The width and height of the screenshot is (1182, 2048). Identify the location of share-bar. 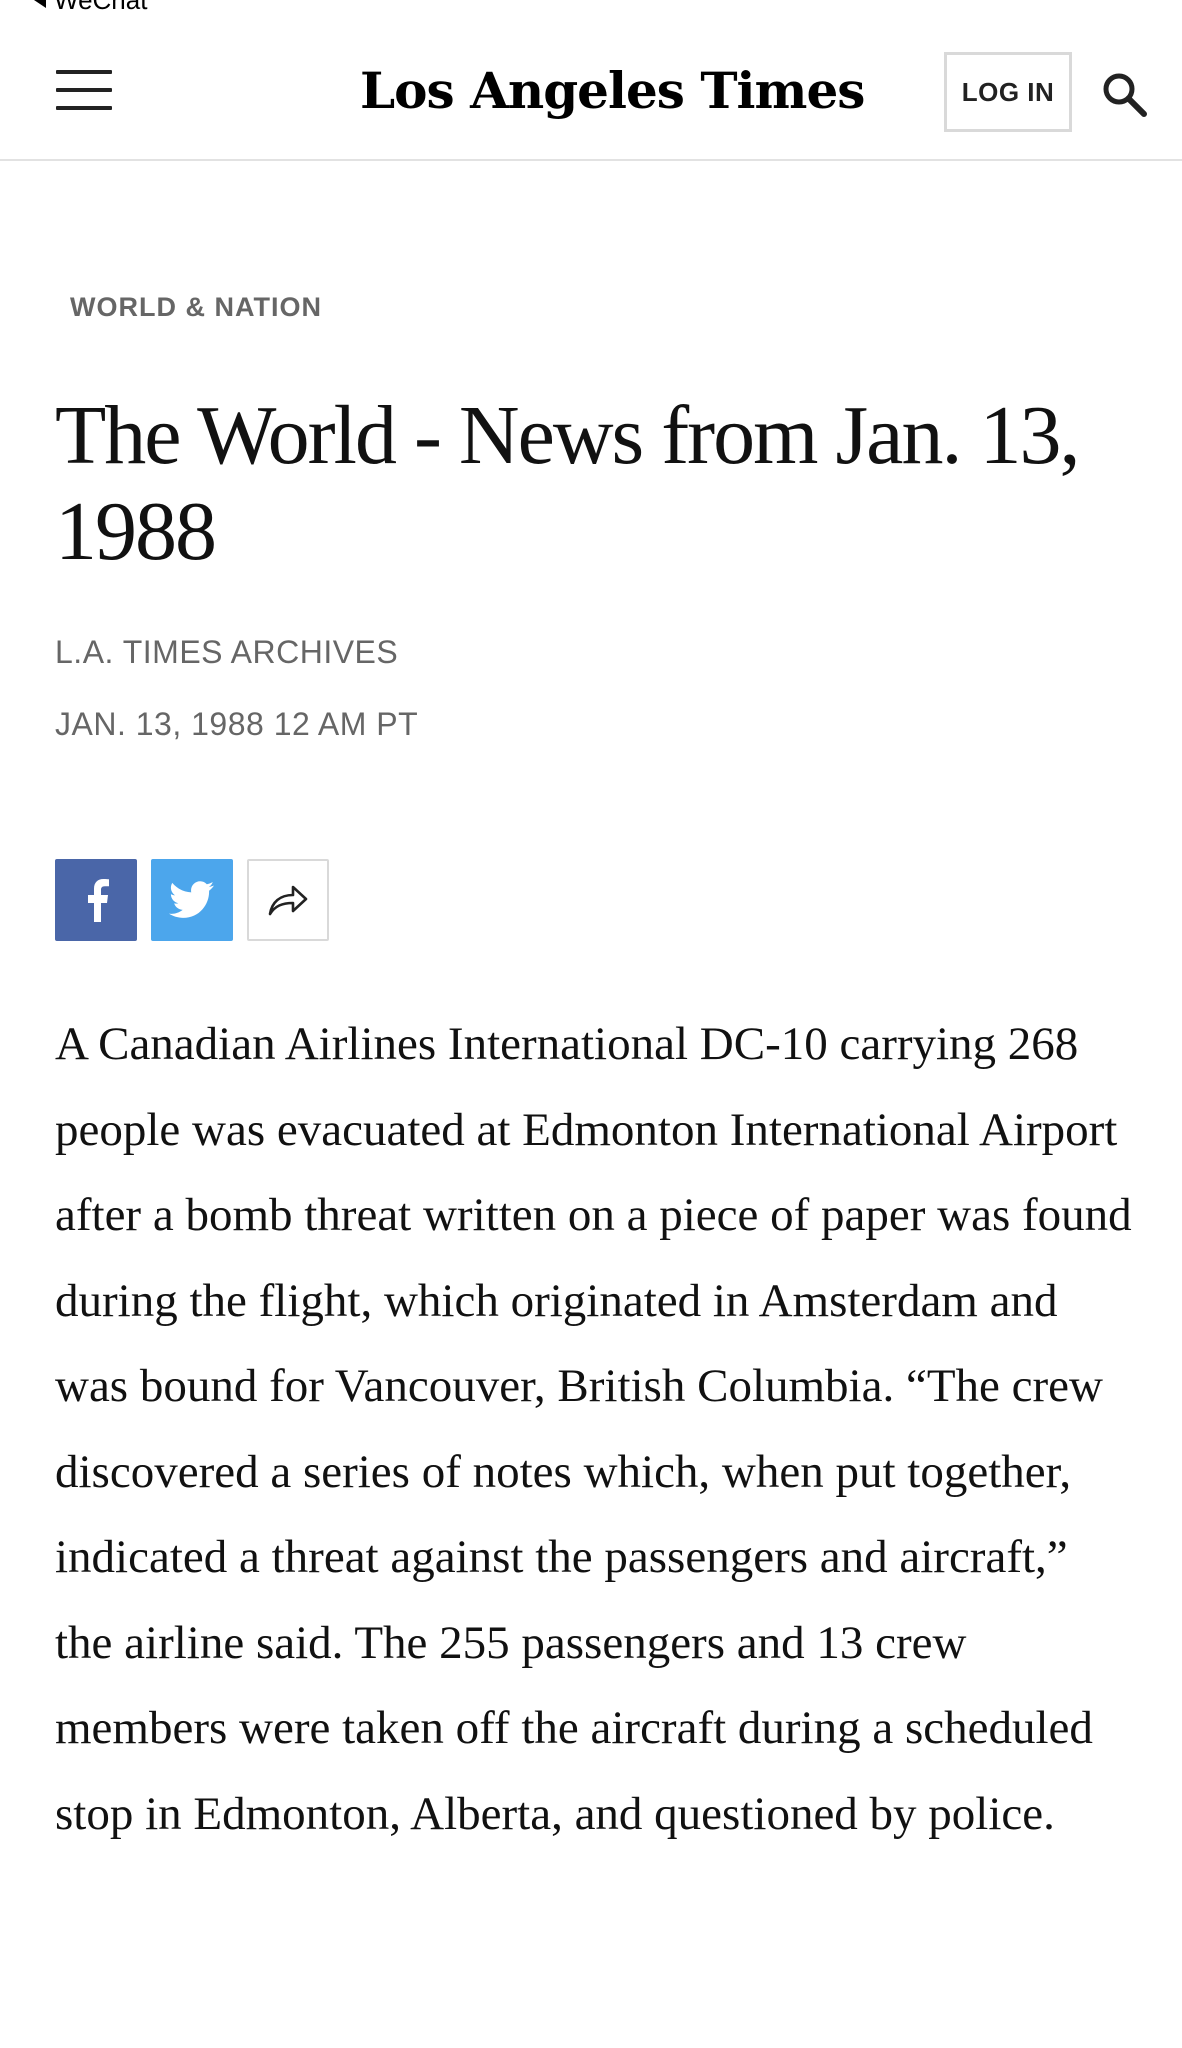
(192, 900).